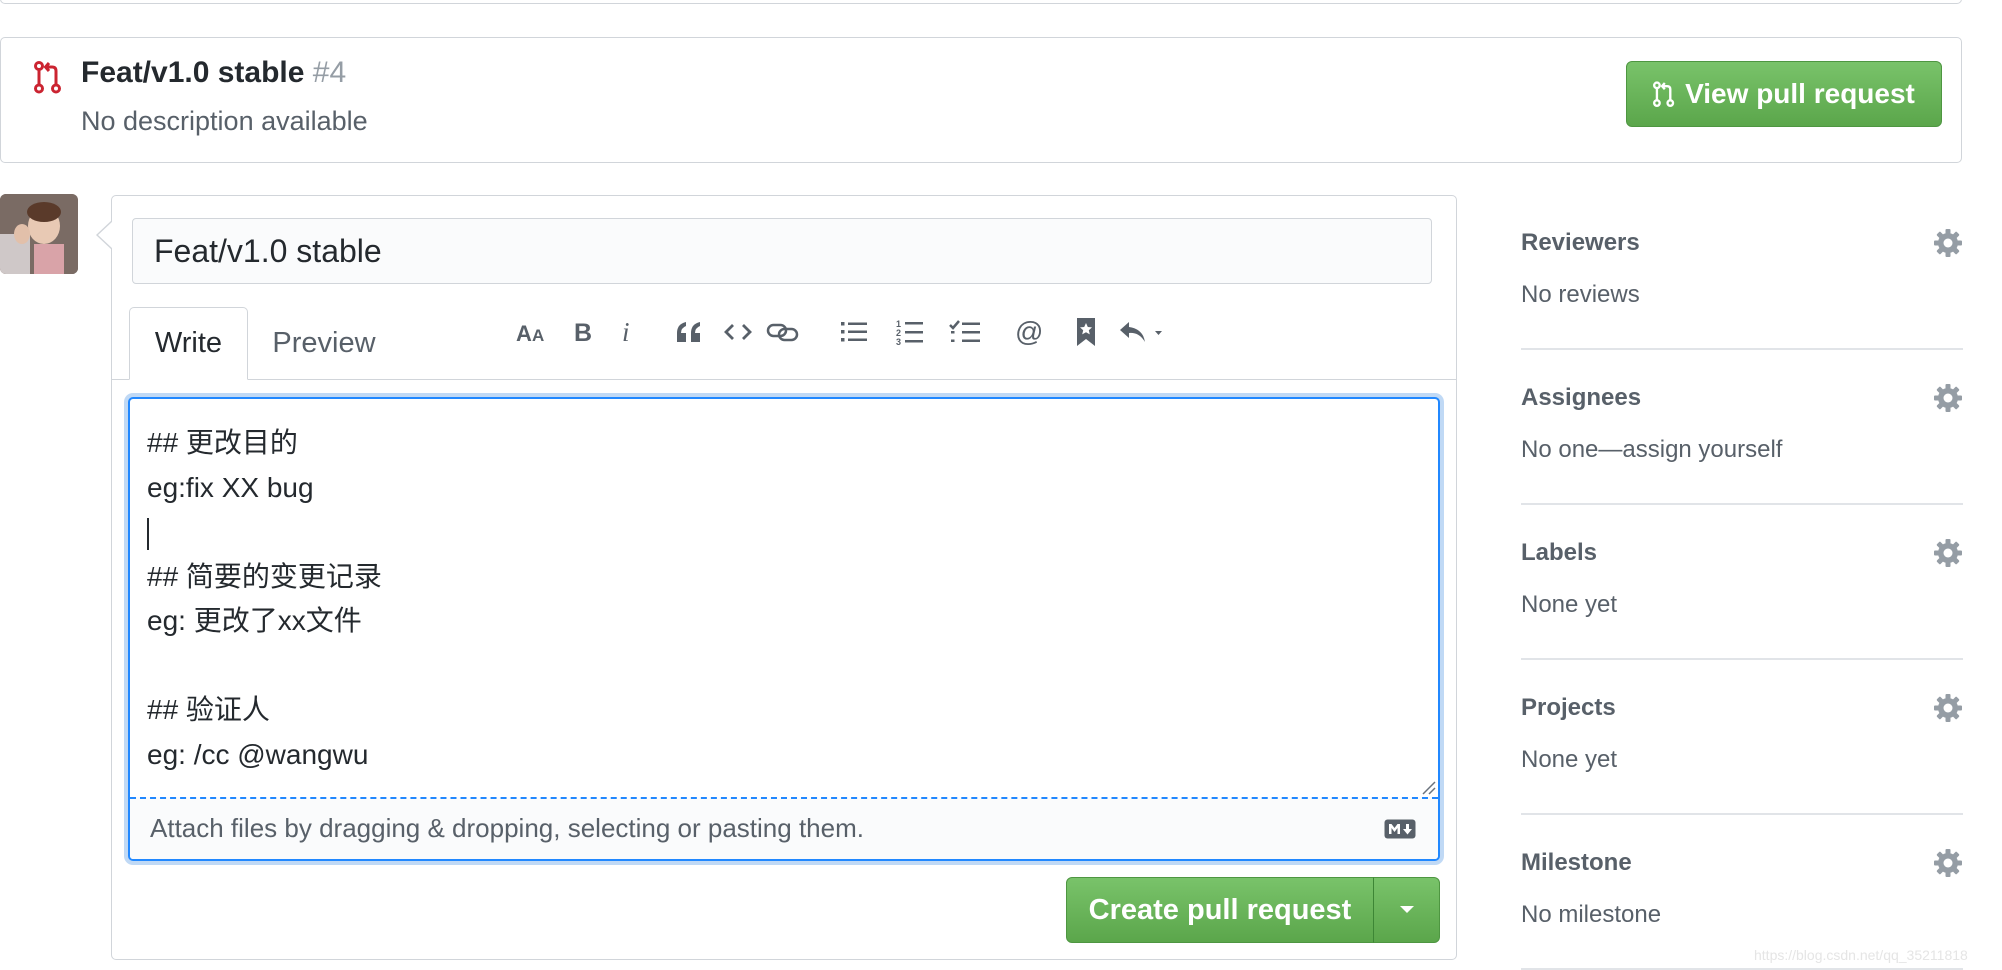 The image size is (2002, 970). I want to click on svg-text: i, so click(626, 332).